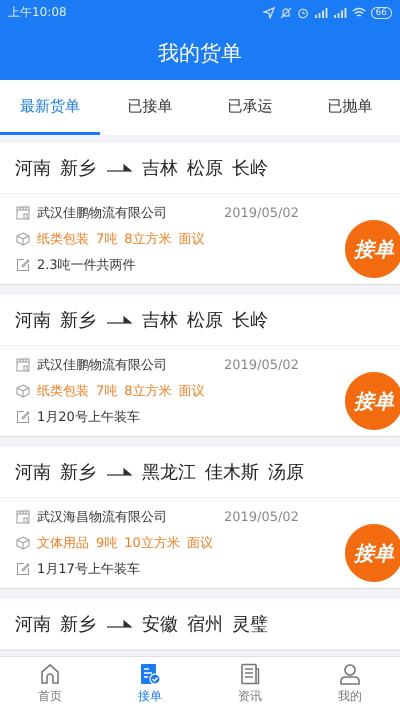  Describe the element at coordinates (88, 569) in the screenshot. I see `order-note: 1月17号上午装车` at that location.